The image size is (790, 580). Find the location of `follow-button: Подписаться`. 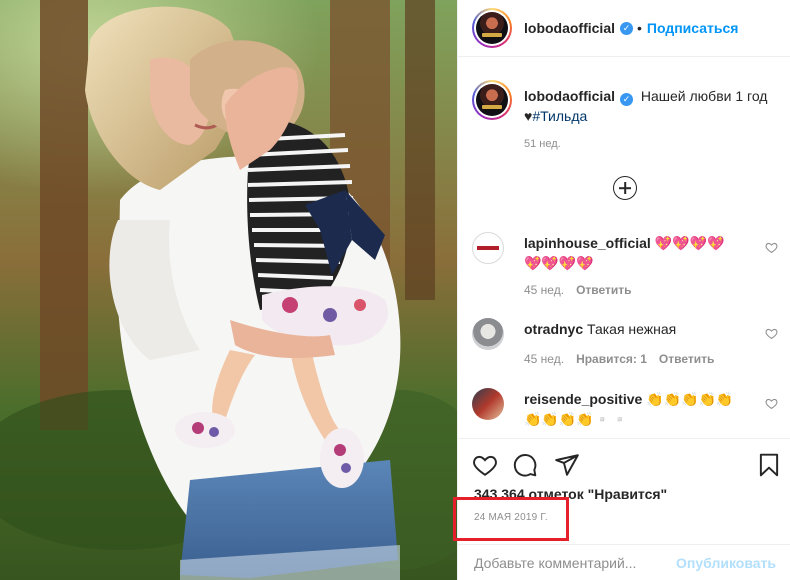

follow-button: Подписаться is located at coordinates (693, 28).